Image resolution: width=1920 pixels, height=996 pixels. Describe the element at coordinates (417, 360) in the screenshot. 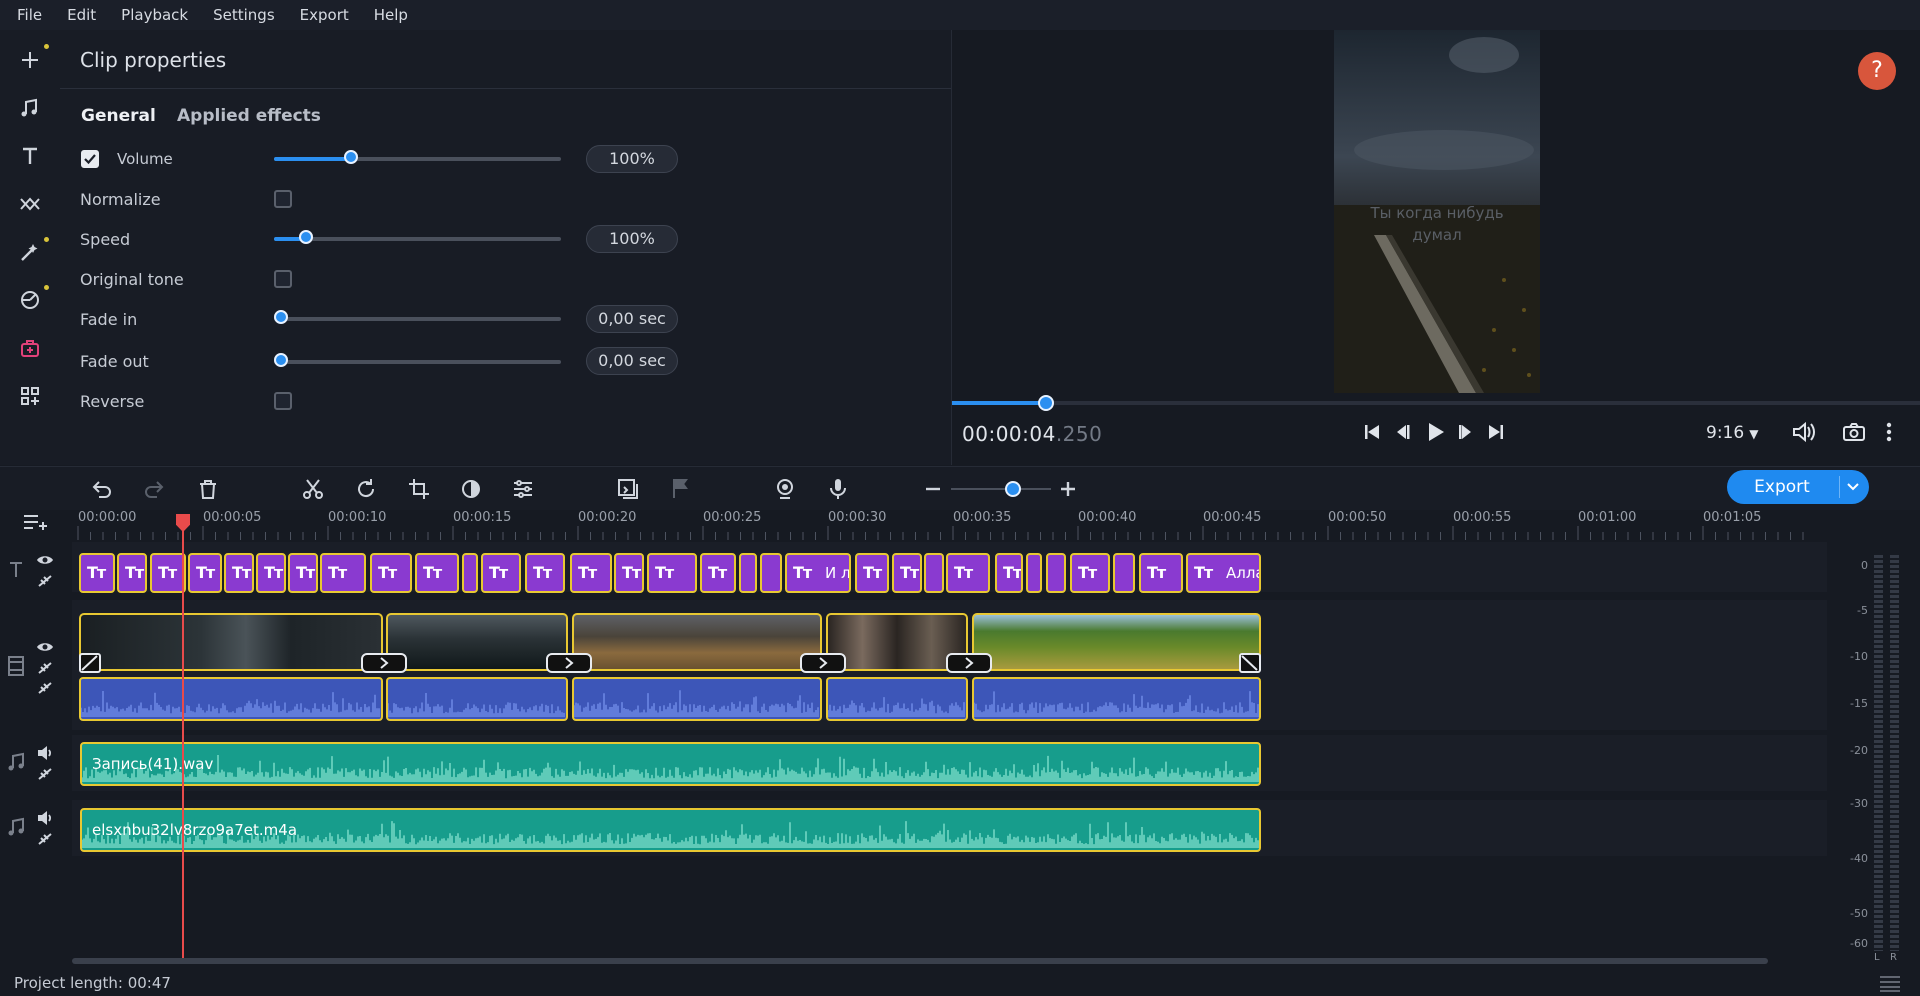

I see `fade-out-slider` at that location.